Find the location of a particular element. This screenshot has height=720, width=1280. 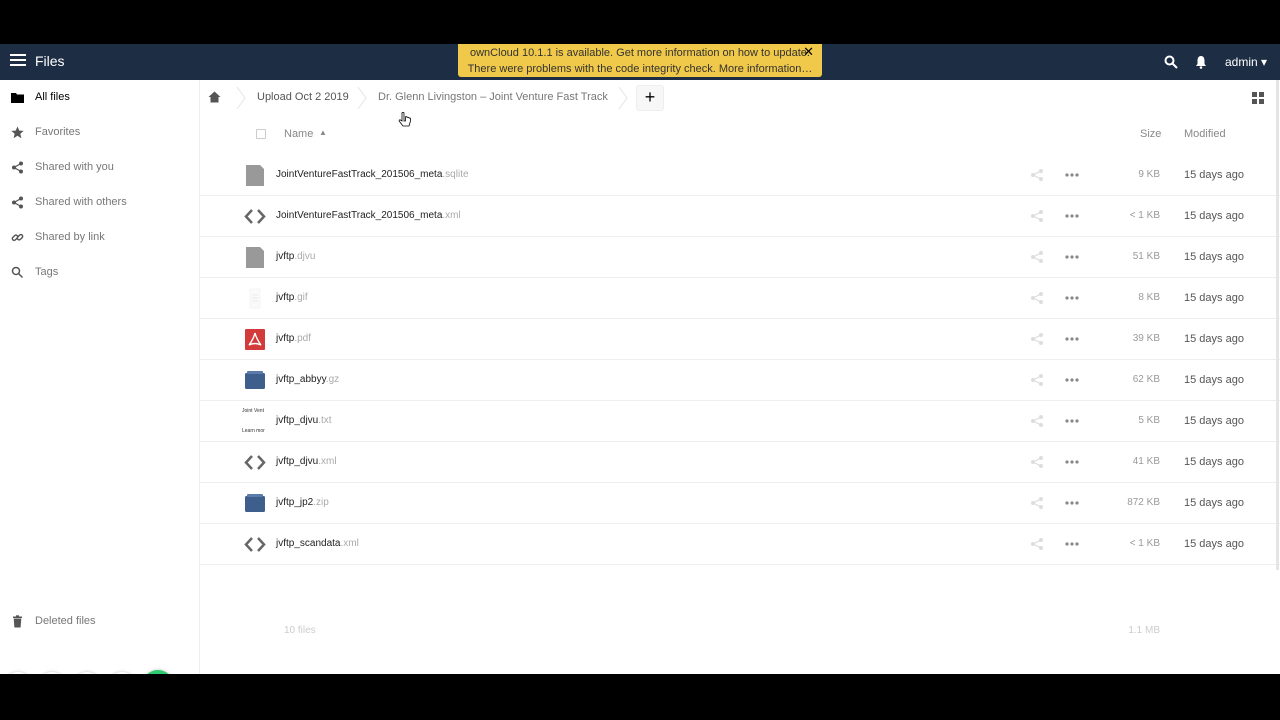

file-row: jvftp.gif 8 KB 15 days ago is located at coordinates (740, 298).